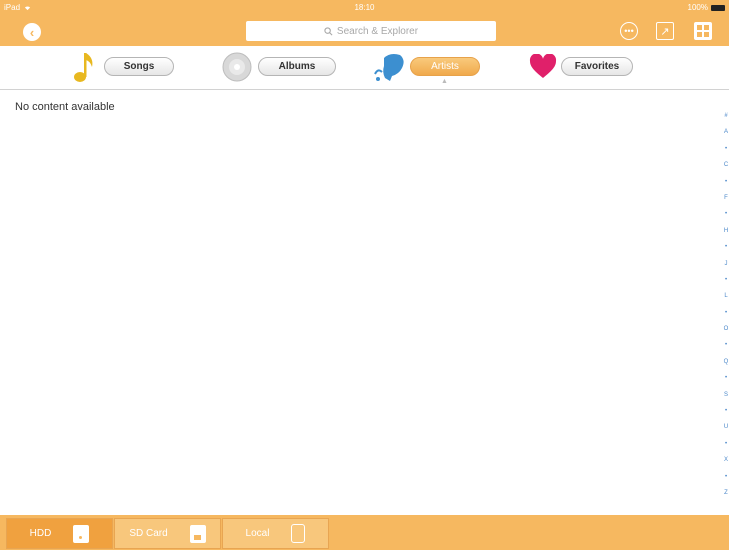 The height and width of the screenshot is (550, 729). I want to click on hdd-icon, so click(81, 533).